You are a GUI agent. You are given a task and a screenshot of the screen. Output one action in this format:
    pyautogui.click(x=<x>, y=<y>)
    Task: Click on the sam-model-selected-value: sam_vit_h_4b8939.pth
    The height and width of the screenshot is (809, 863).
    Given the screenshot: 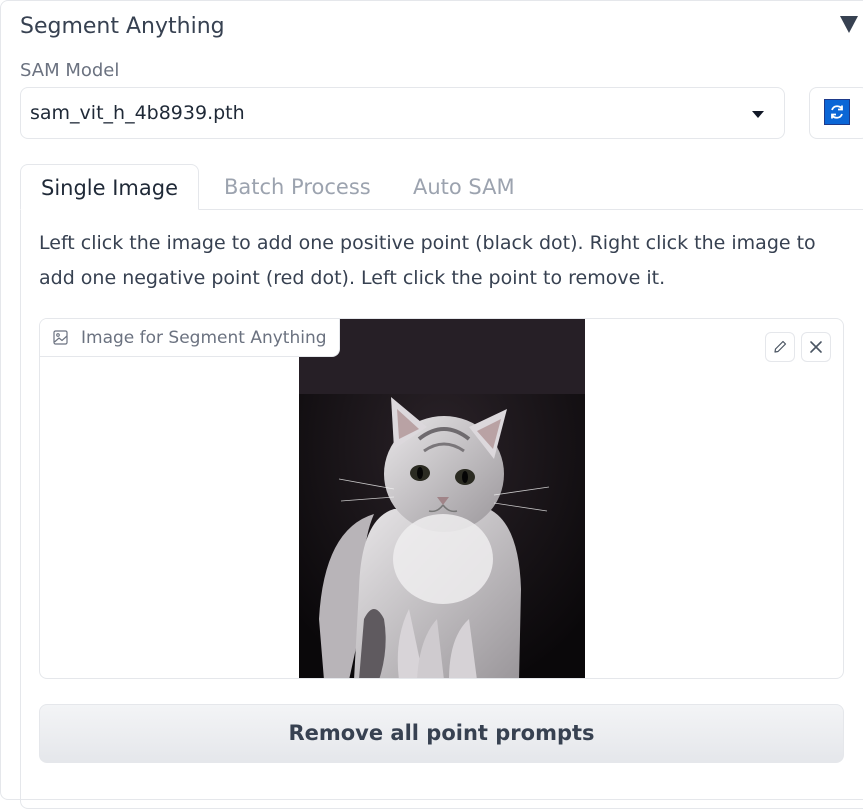 What is the action you would take?
    pyautogui.click(x=137, y=113)
    